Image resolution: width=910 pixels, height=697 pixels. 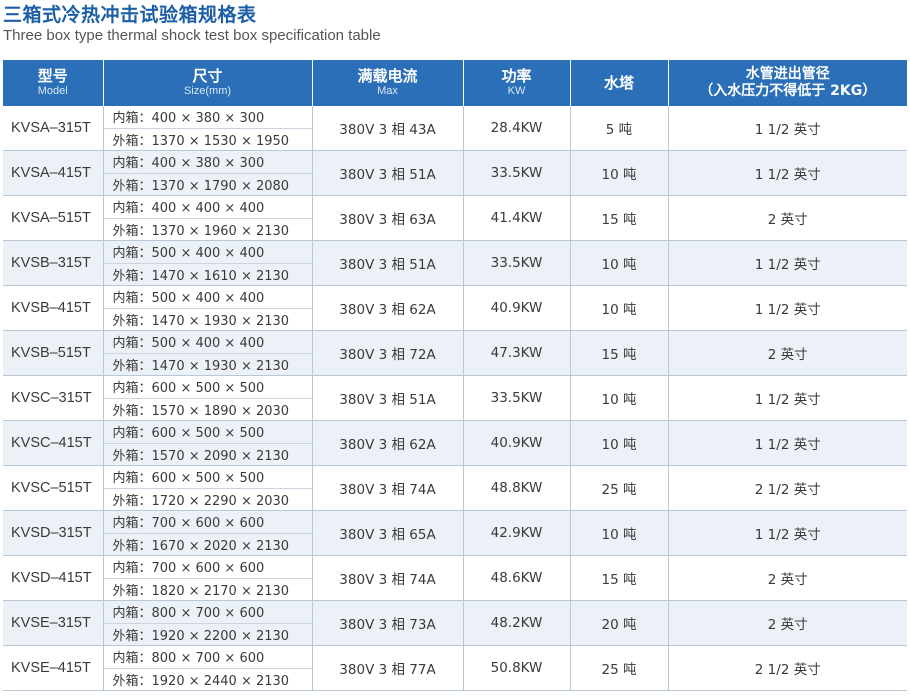 What do you see at coordinates (53, 263) in the screenshot?
I see `model-cell: KVSB–315T` at bounding box center [53, 263].